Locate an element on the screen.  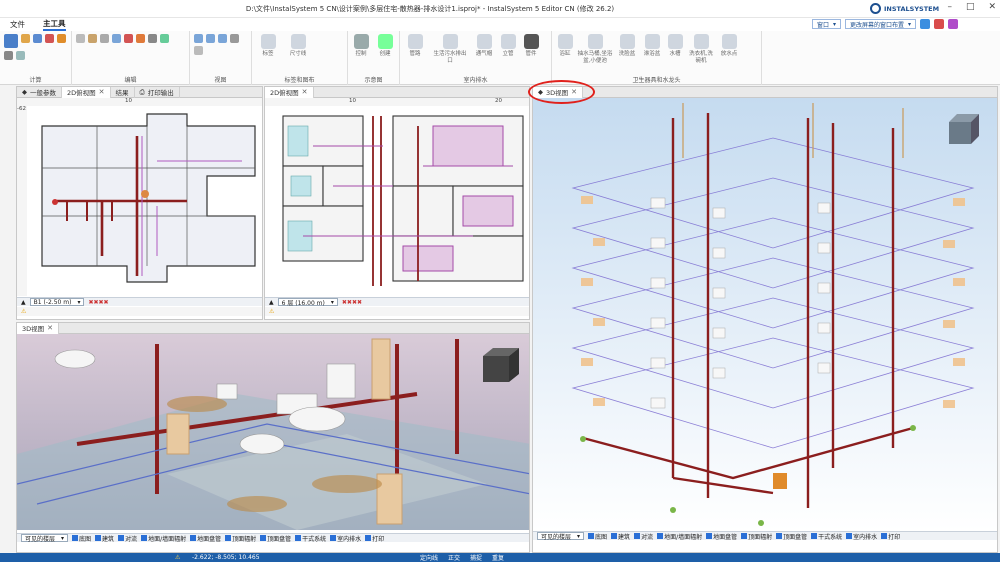
dimension-button: 尺寸线 is located at coordinates (298, 46).